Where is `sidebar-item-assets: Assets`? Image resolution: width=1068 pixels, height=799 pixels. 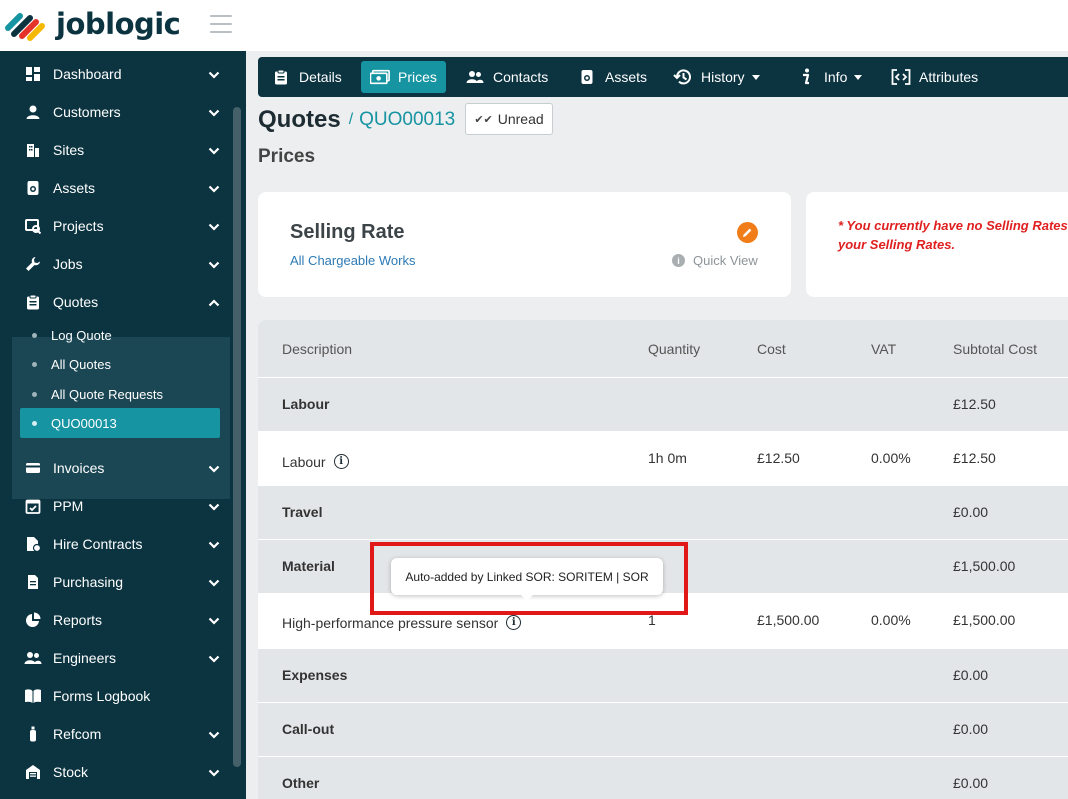 sidebar-item-assets: Assets is located at coordinates (115, 188).